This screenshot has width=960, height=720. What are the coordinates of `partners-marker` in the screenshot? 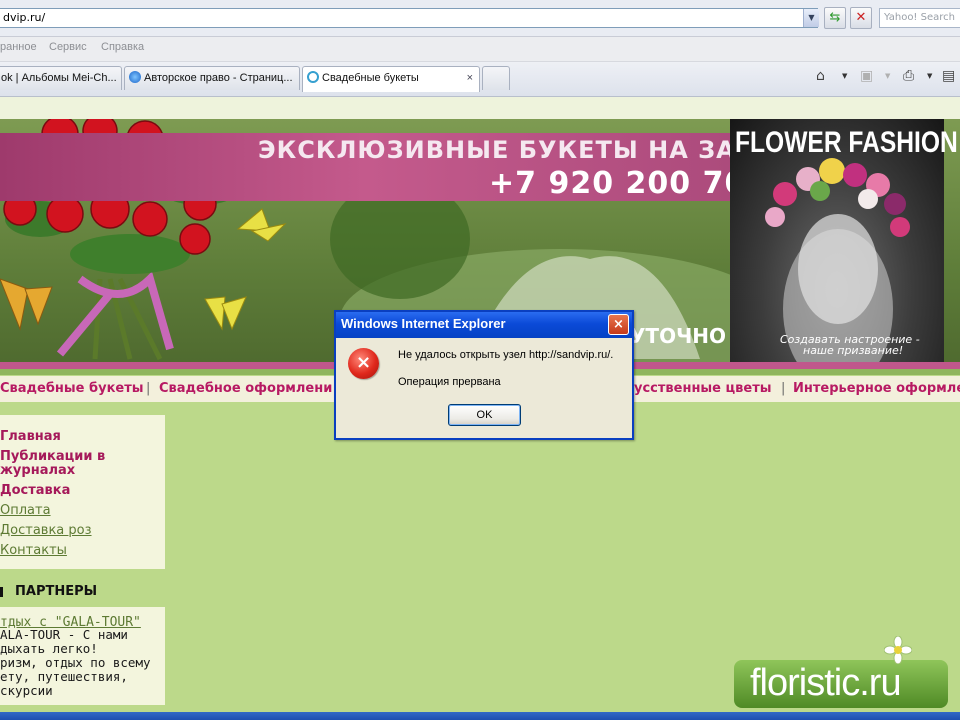 It's located at (1, 592).